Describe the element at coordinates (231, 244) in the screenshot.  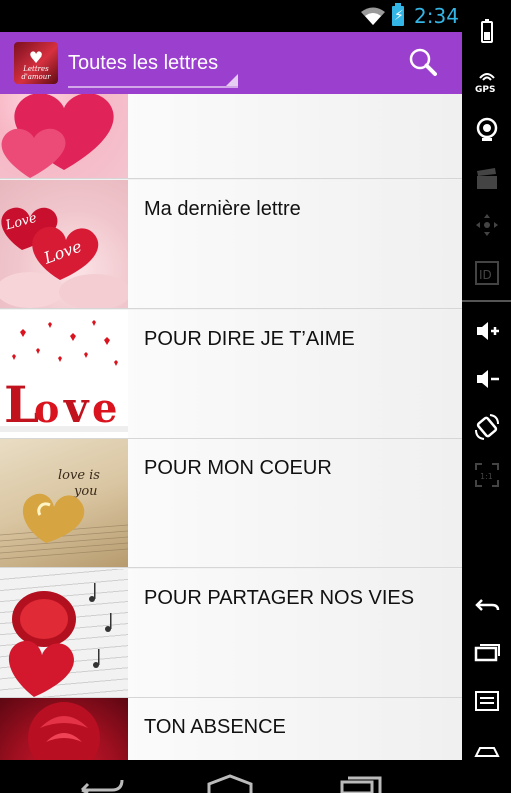
I see `list-item: Love Love Ma dernière lettre` at that location.